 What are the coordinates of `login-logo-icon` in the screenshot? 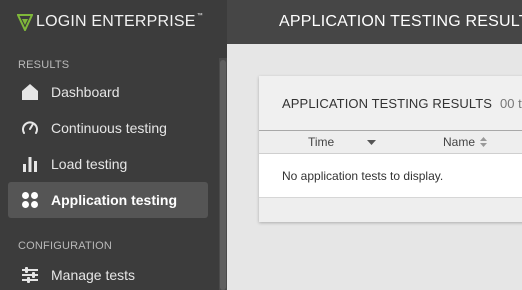 It's located at (25, 22).